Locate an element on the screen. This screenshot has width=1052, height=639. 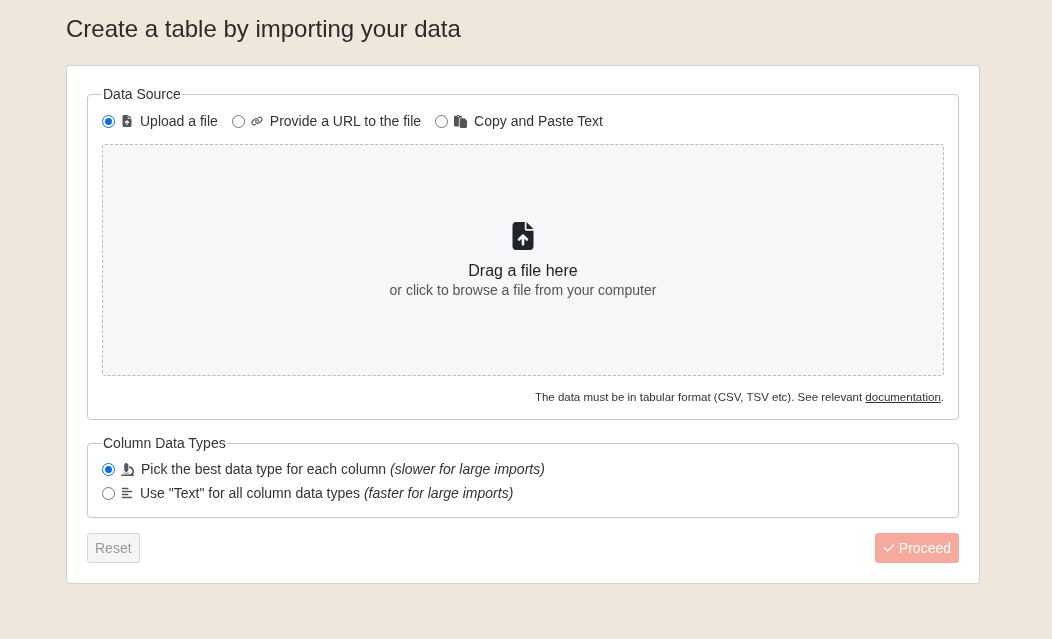
panel-legend: Data Source is located at coordinates (142, 94).